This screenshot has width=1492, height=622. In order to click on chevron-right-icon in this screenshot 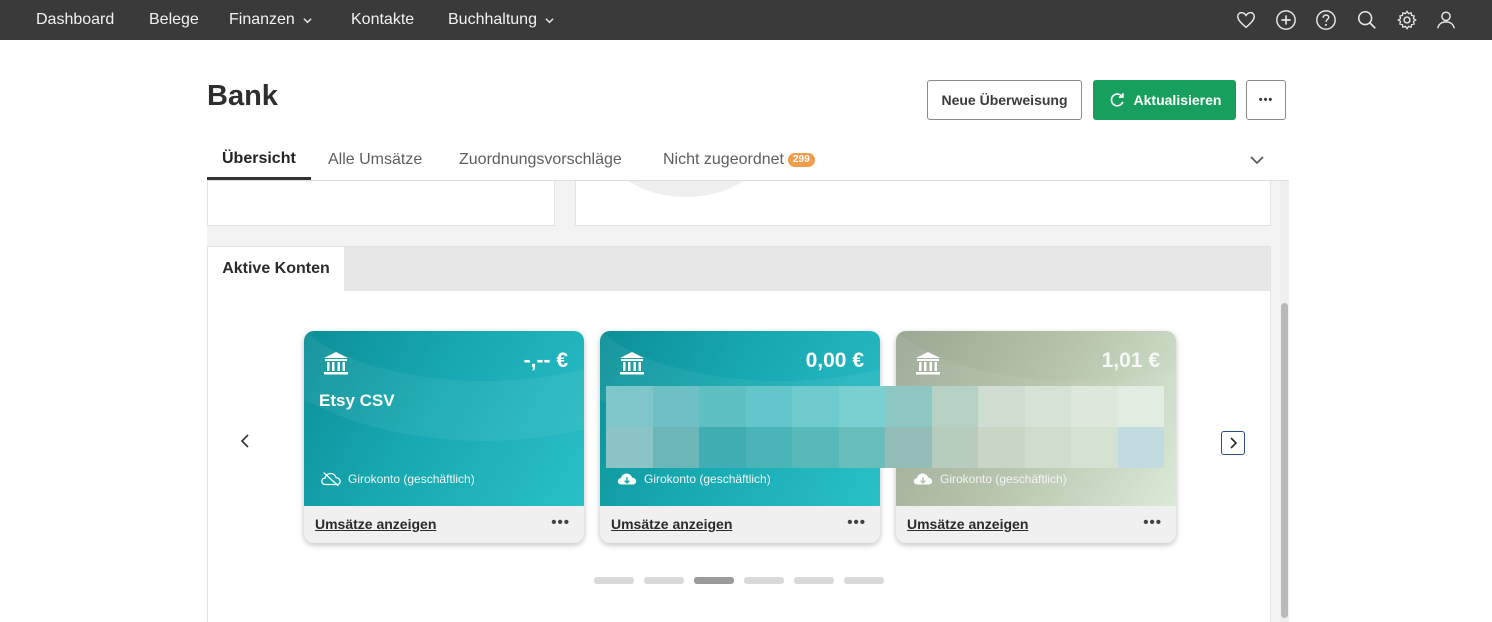, I will do `click(1234, 443)`.